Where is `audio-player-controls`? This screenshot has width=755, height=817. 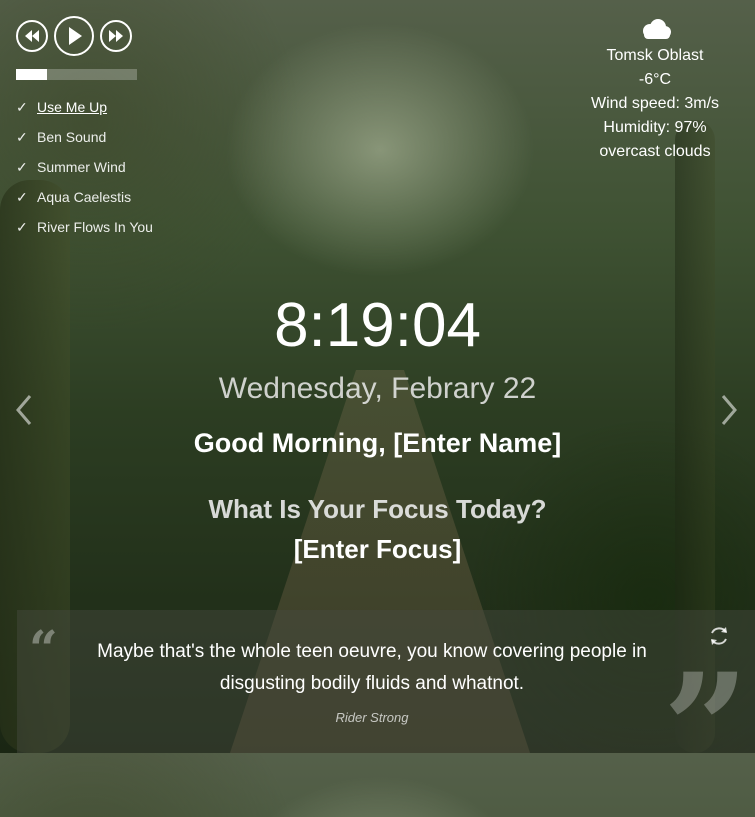 audio-player-controls is located at coordinates (74, 36).